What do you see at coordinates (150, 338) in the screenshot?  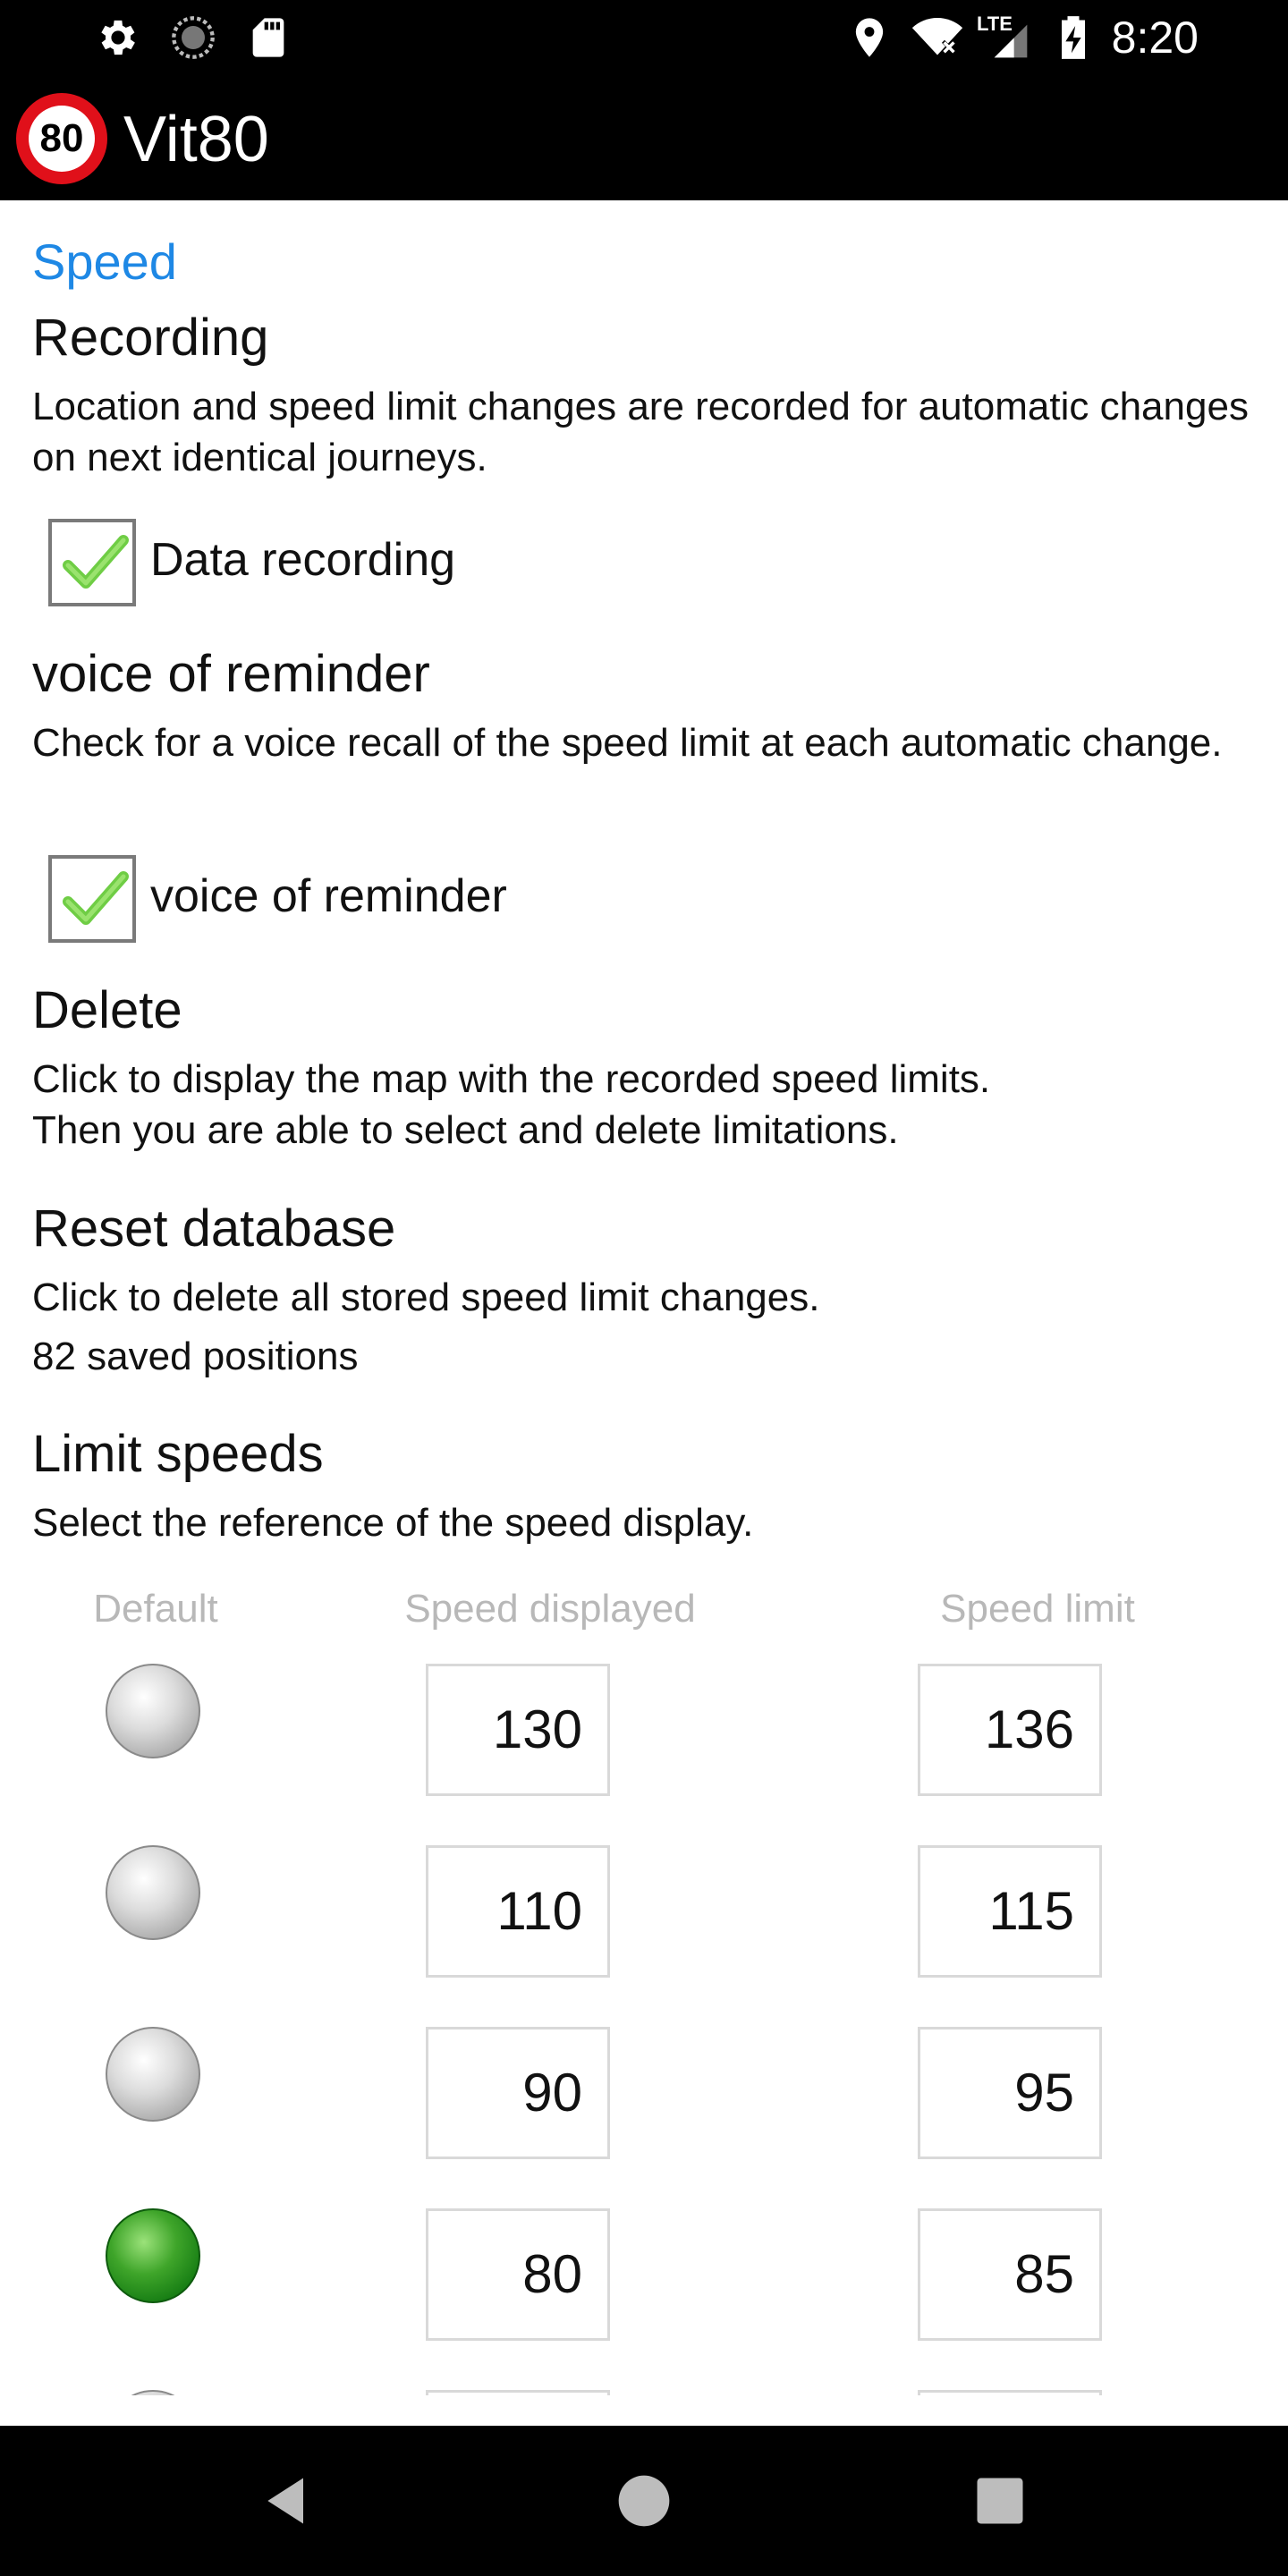 I see `pref-title: Recording` at bounding box center [150, 338].